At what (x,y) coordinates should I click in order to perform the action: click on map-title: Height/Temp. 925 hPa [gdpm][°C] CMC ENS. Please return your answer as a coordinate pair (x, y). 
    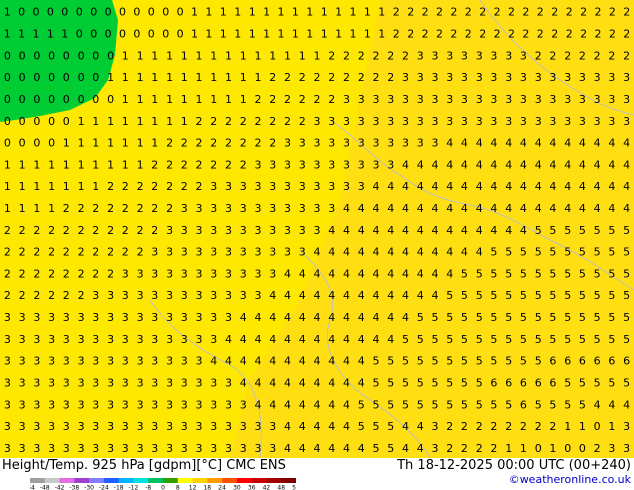
    Looking at the image, I should click on (144, 465).